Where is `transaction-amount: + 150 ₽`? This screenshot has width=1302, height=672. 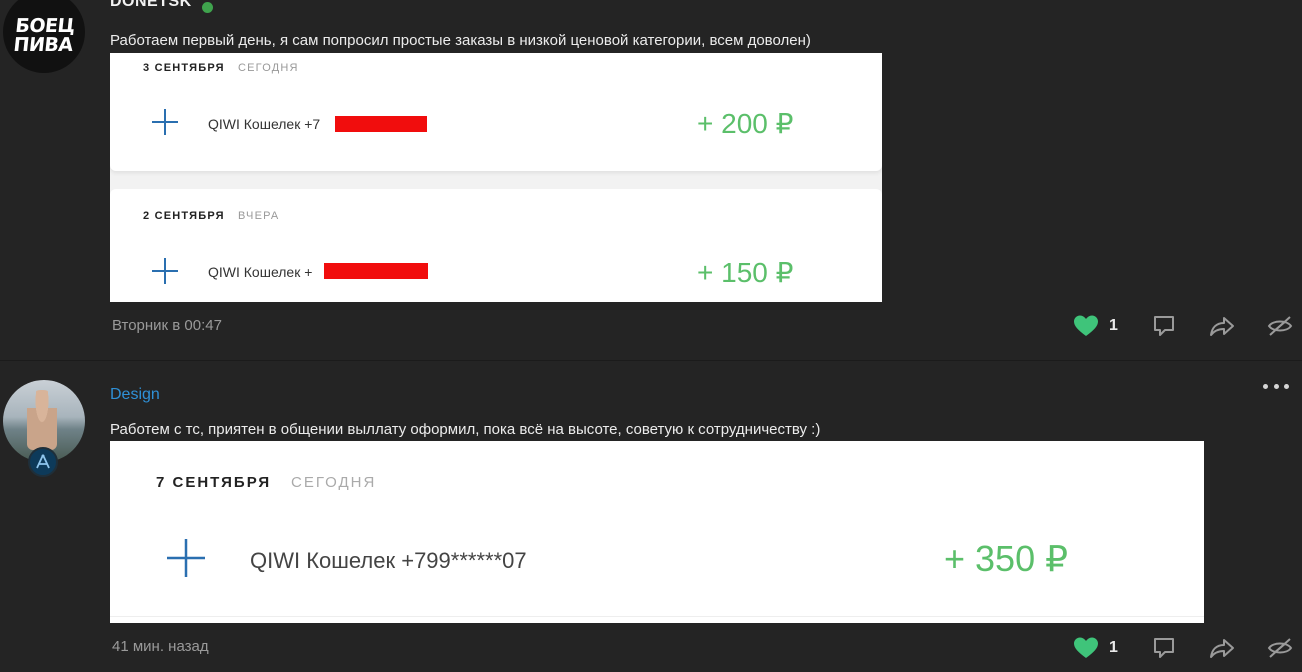
transaction-amount: + 150 ₽ is located at coordinates (745, 272).